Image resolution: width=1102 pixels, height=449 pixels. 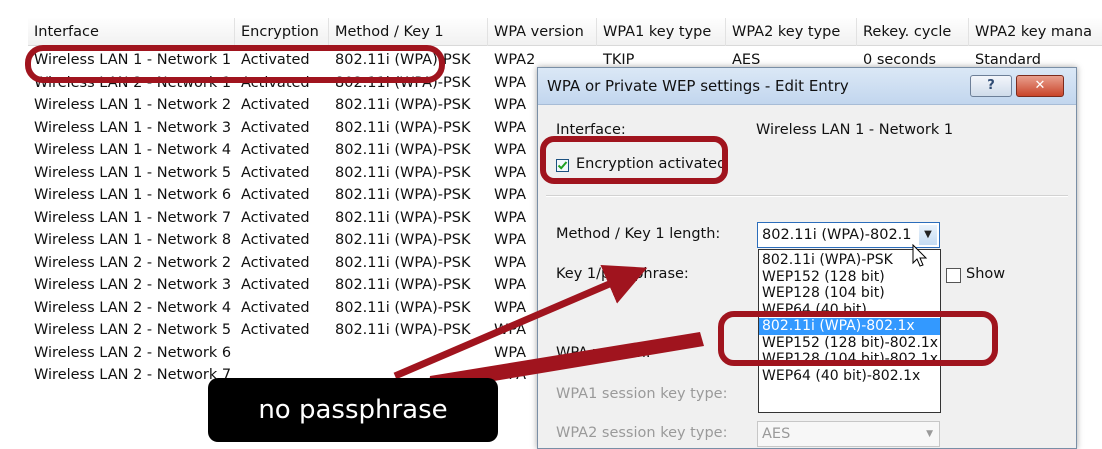 I want to click on column-header-wpa2-key-management: WPA2 key mana, so click(x=1035, y=32).